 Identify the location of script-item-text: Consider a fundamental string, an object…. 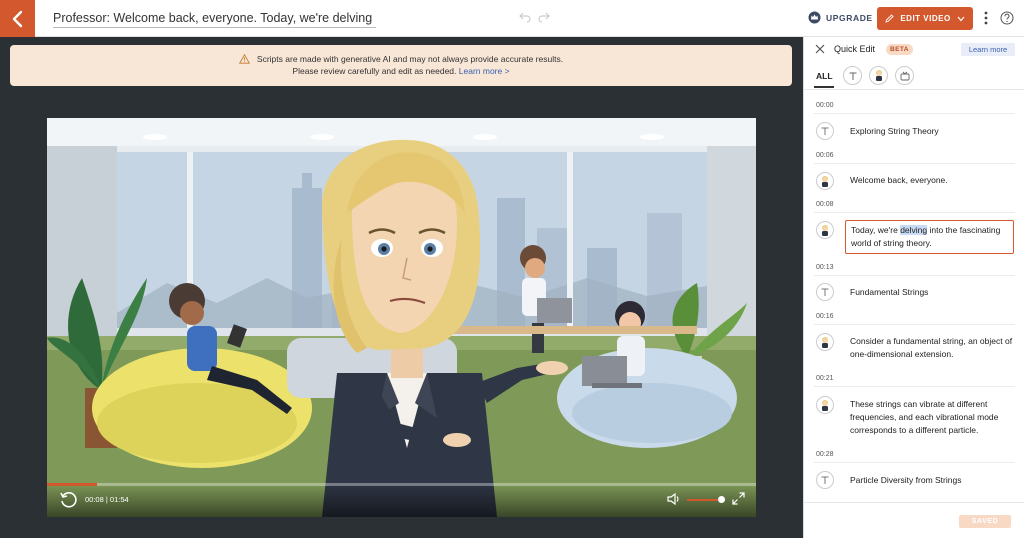
(932, 348).